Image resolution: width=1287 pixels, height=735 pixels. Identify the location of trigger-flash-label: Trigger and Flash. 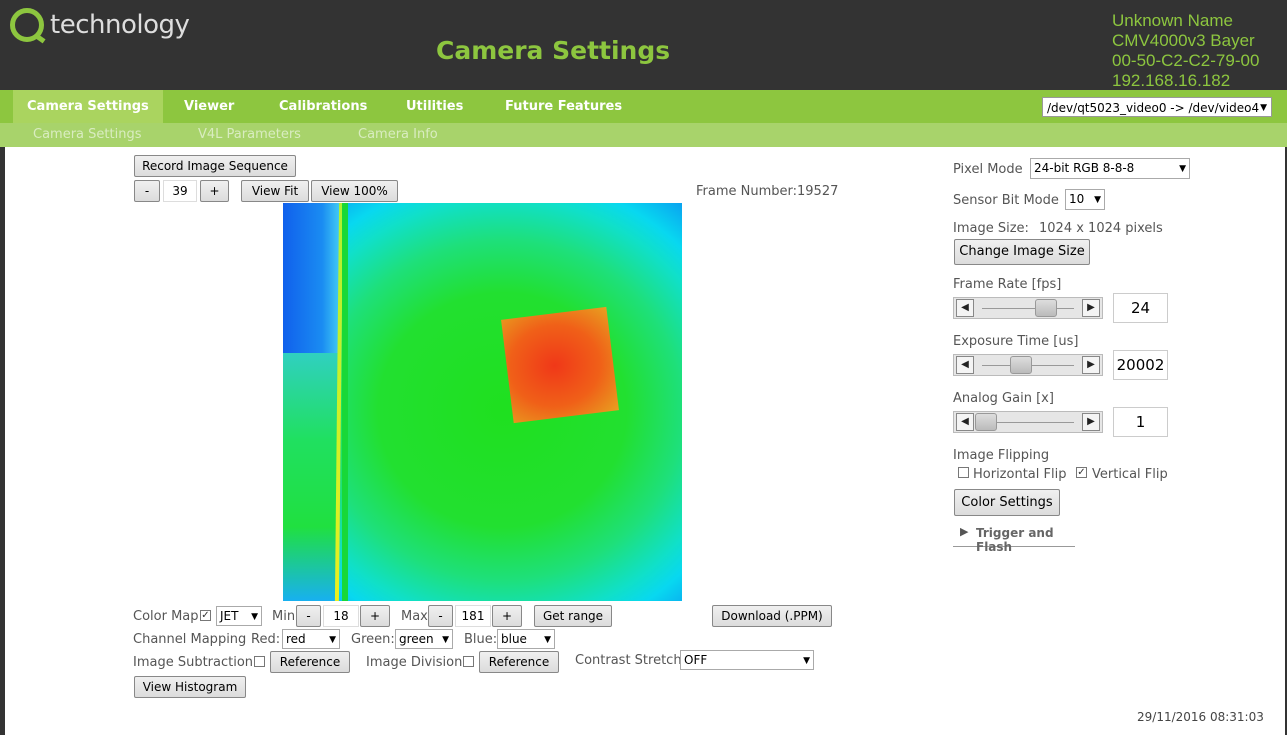
(1015, 540).